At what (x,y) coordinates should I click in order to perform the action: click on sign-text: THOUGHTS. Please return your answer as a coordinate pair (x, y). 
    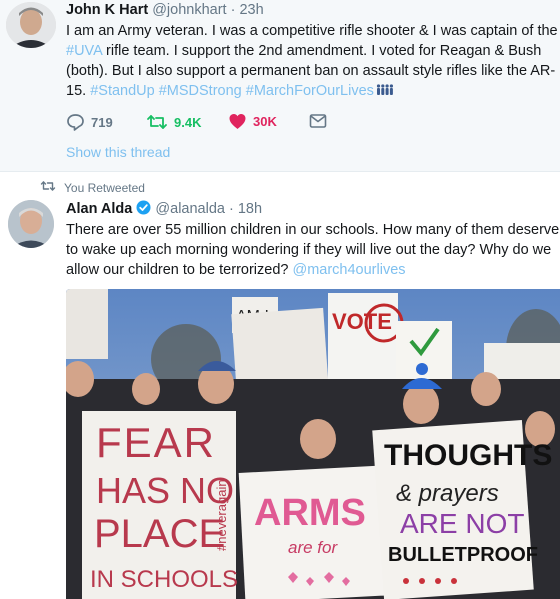
    Looking at the image, I should click on (468, 455).